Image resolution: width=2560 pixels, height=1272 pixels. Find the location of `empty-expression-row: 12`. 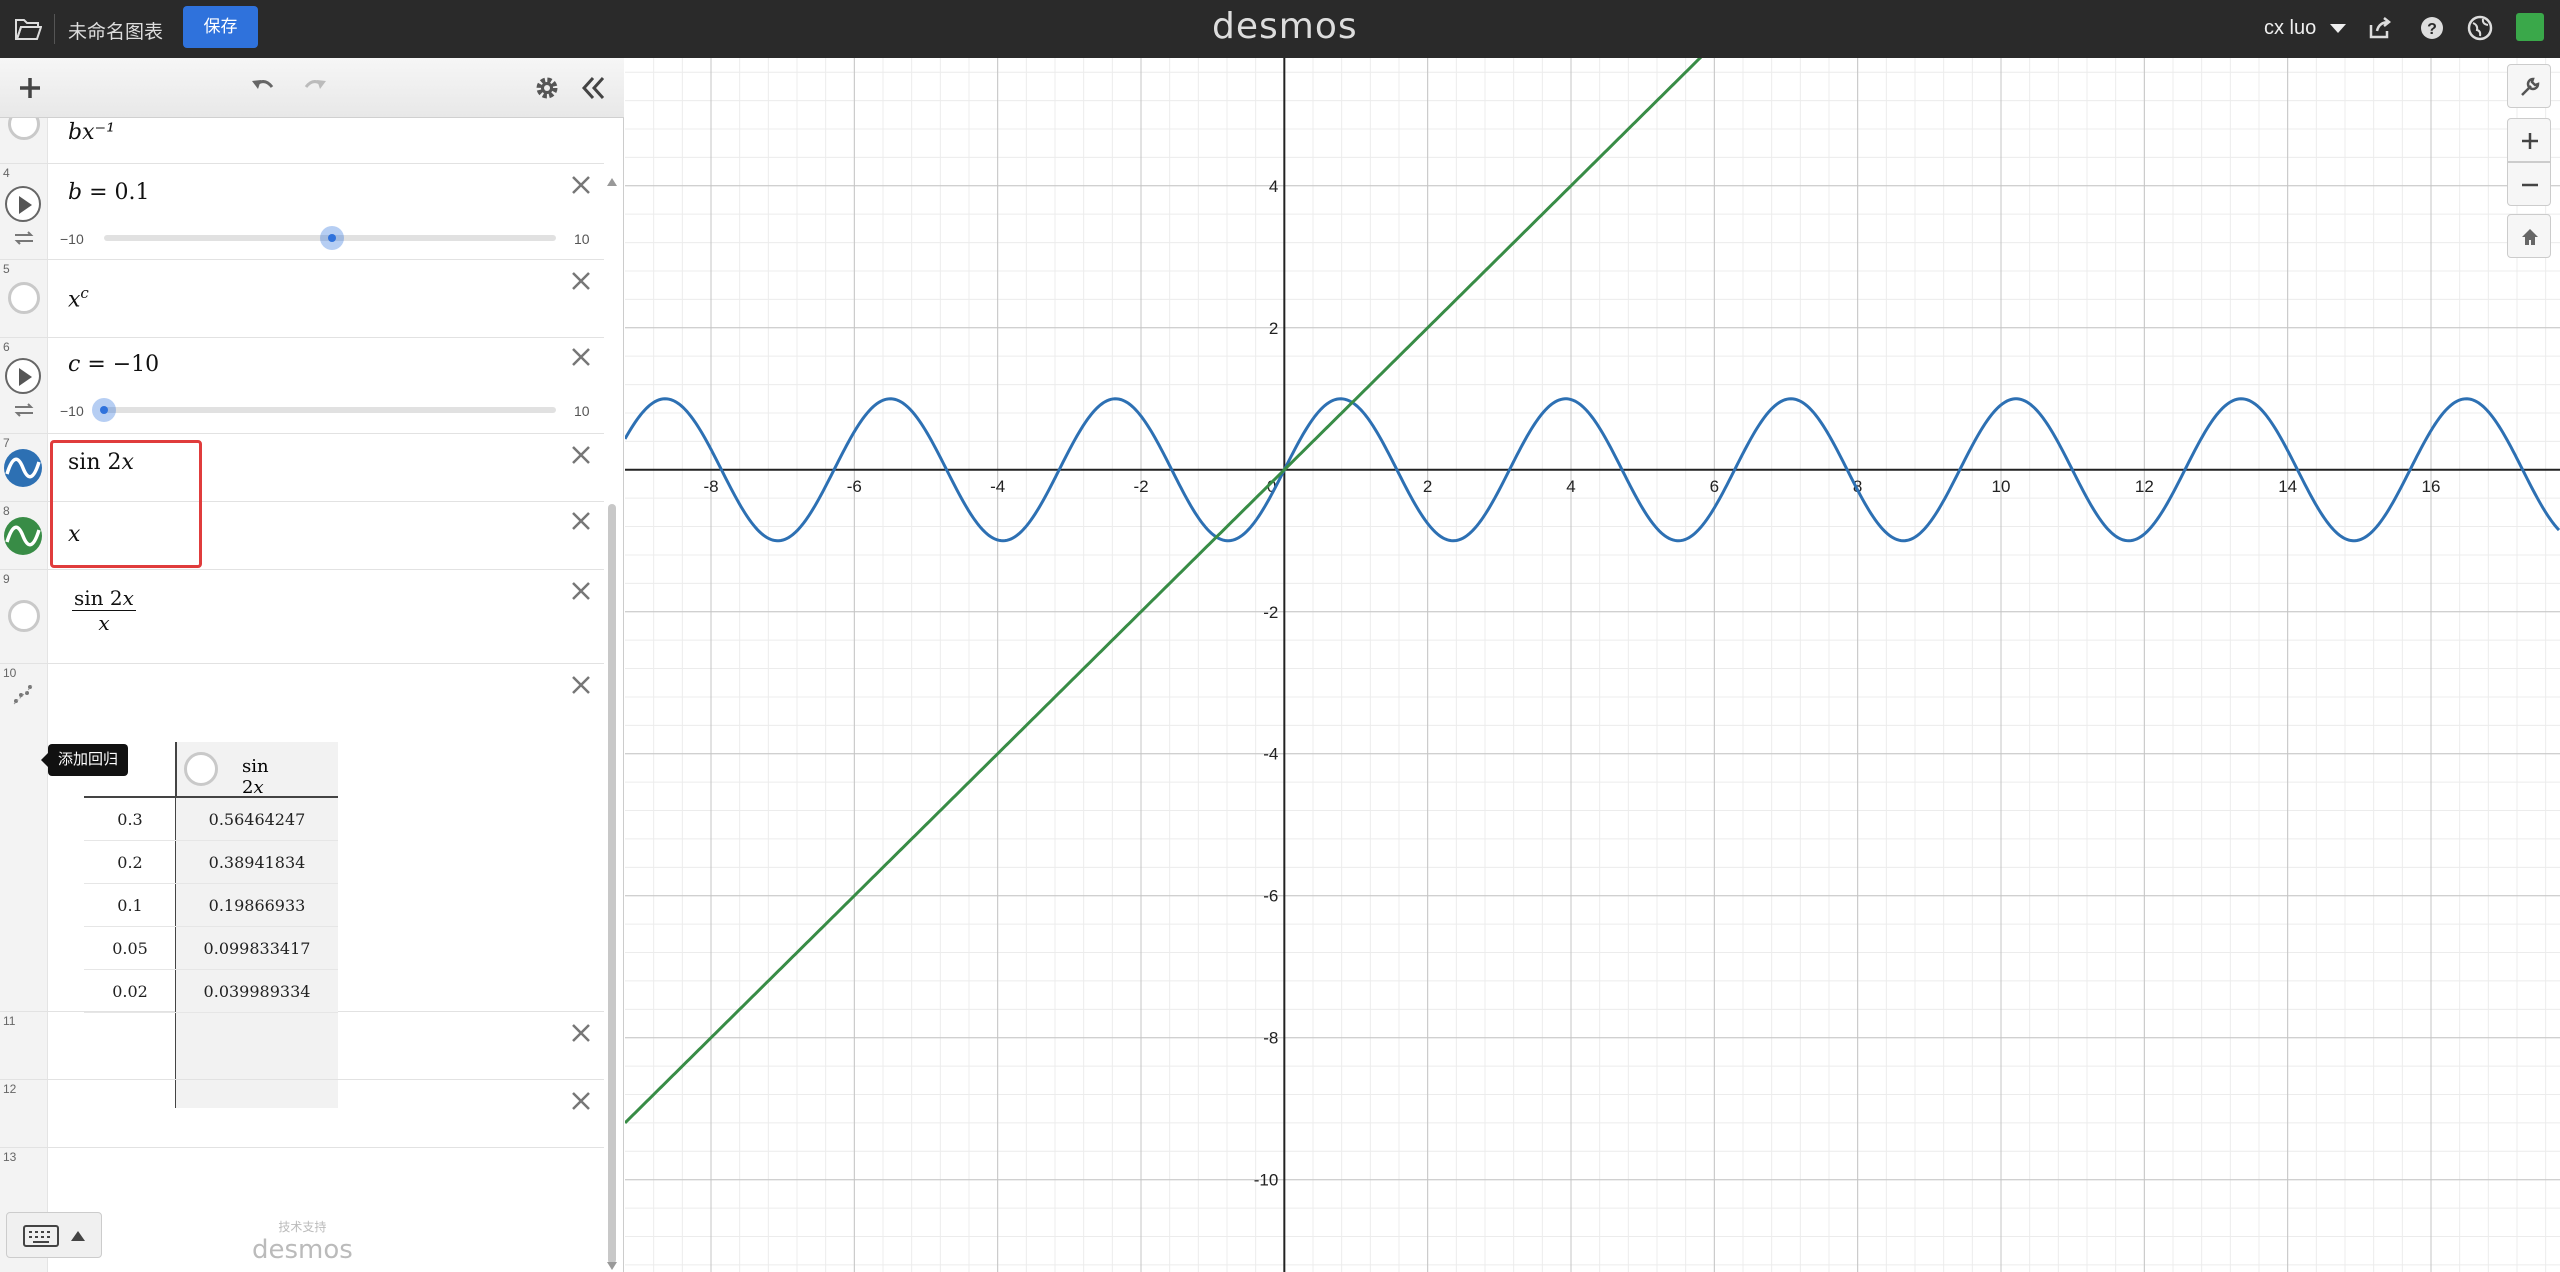

empty-expression-row: 12 is located at coordinates (302, 1114).